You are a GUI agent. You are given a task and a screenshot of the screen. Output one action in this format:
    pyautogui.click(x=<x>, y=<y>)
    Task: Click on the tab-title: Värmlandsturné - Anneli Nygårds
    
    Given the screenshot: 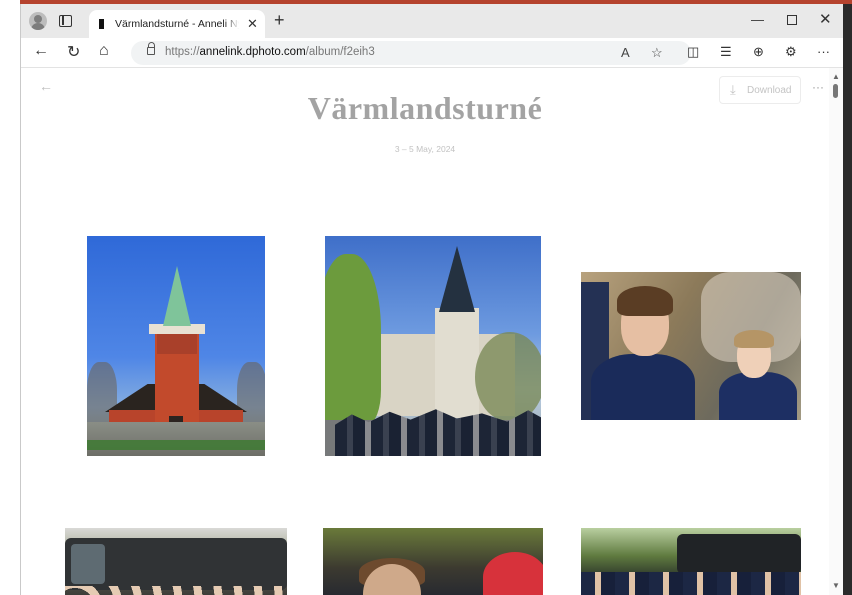 What is the action you would take?
    pyautogui.click(x=177, y=24)
    